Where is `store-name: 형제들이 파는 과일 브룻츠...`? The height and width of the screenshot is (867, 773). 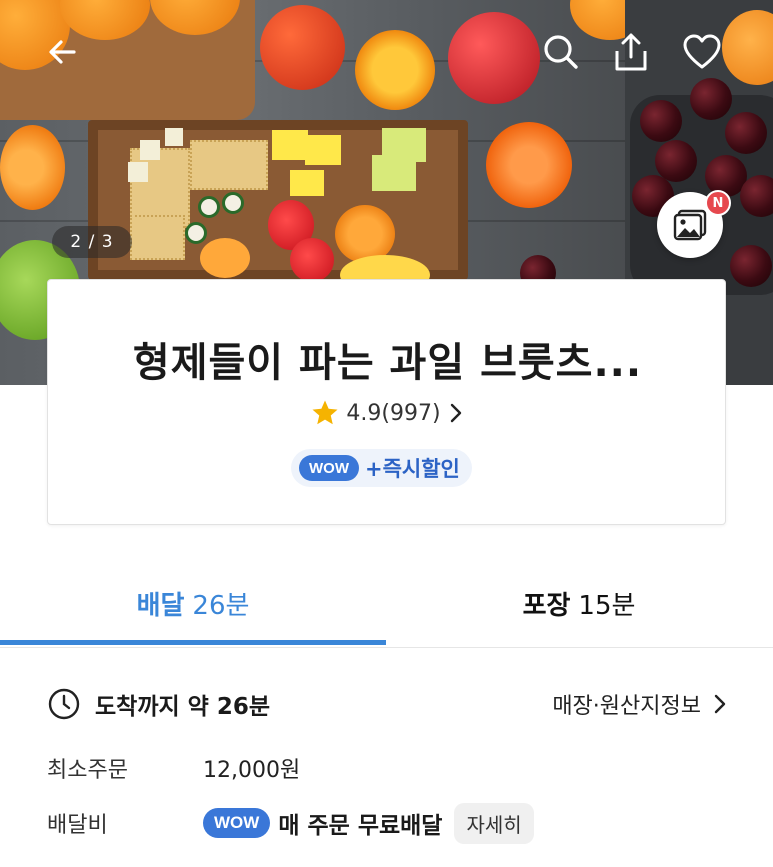 store-name: 형제들이 파는 과일 브룻츠... is located at coordinates (387, 363).